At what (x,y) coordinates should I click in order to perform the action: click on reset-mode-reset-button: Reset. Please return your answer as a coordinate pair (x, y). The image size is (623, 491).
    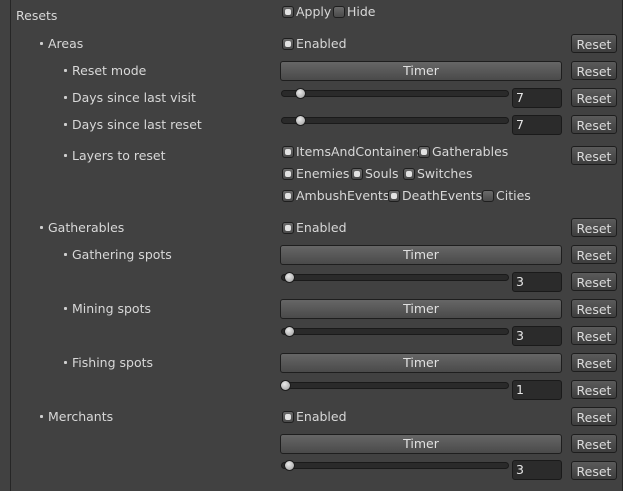
    Looking at the image, I should click on (594, 70).